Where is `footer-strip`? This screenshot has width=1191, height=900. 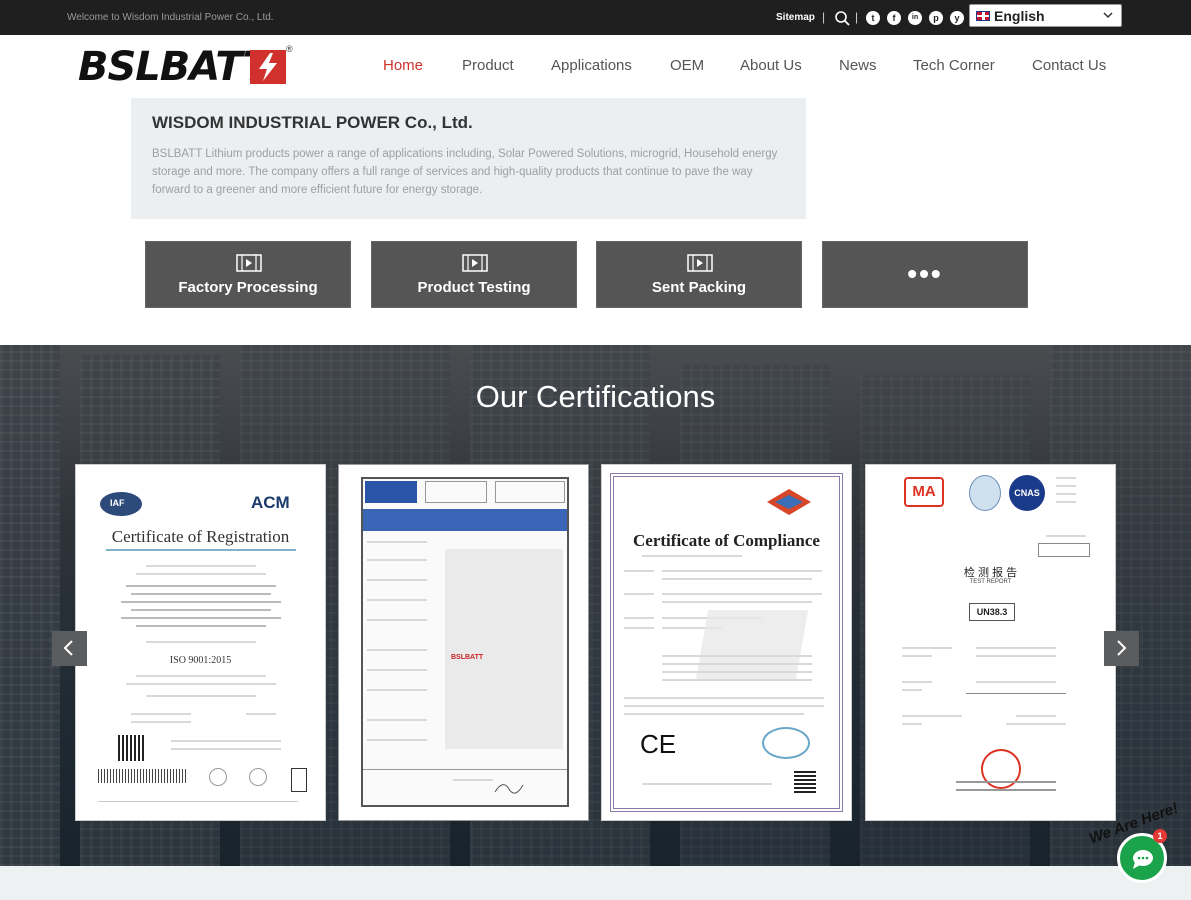
footer-strip is located at coordinates (595, 883).